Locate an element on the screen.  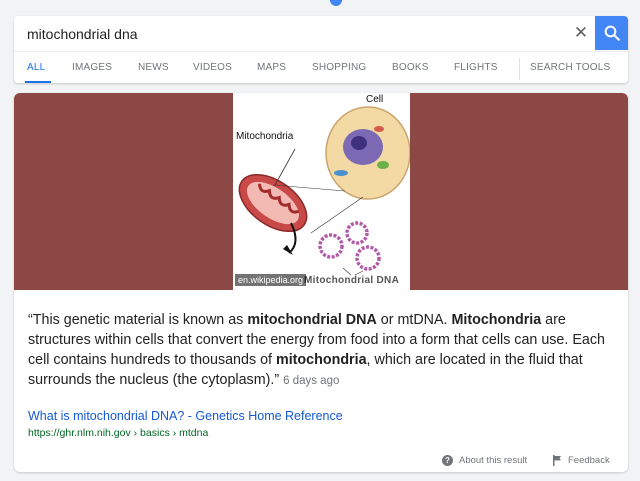
feedback-button: Feedback is located at coordinates (581, 460).